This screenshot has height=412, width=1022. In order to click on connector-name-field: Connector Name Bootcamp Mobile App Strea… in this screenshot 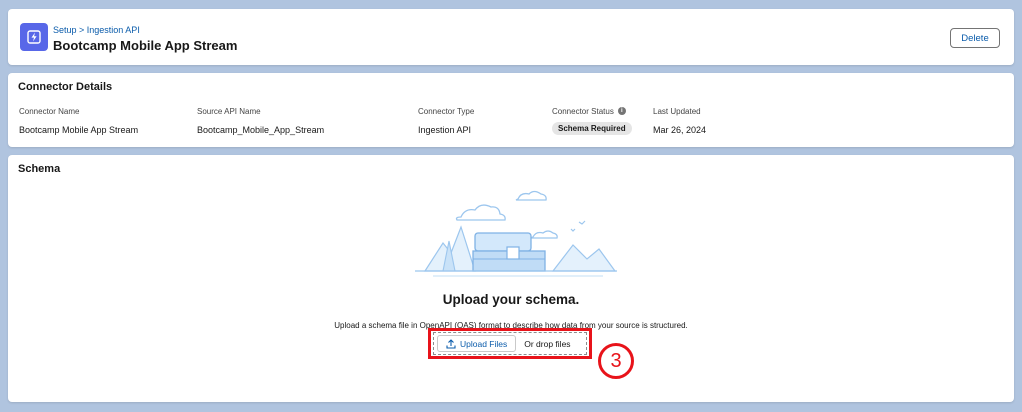, I will do `click(78, 121)`.